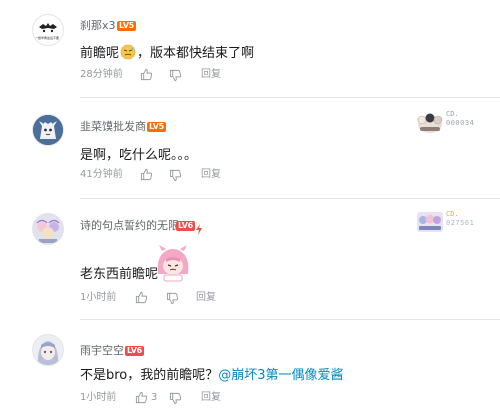  I want to click on like-count: 3, so click(154, 397).